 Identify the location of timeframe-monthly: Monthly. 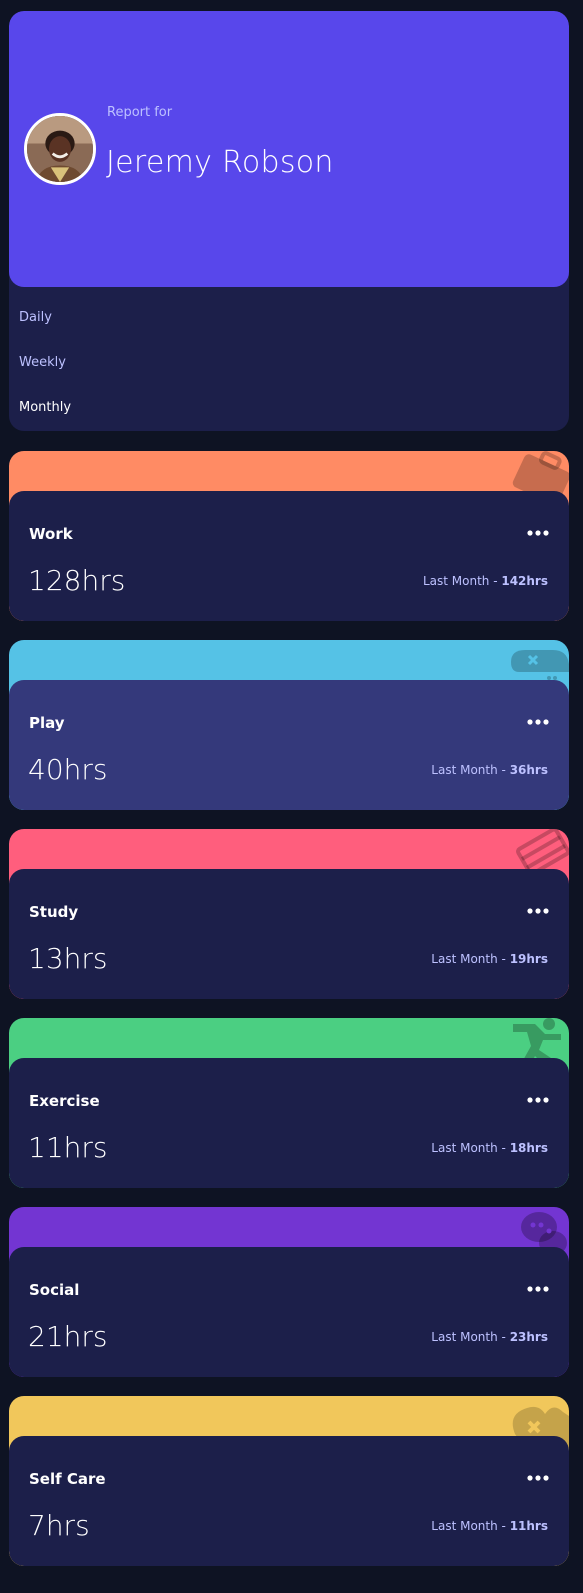
(45, 407).